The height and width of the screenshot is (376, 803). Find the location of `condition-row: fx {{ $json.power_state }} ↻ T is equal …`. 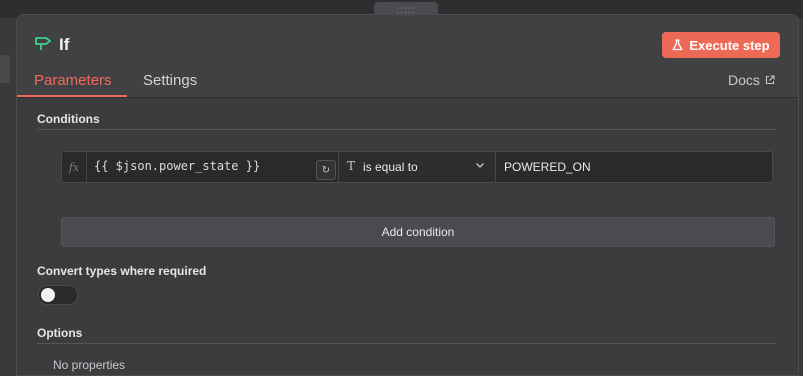

condition-row: fx {{ $json.power_state }} ↻ T is equal … is located at coordinates (417, 167).